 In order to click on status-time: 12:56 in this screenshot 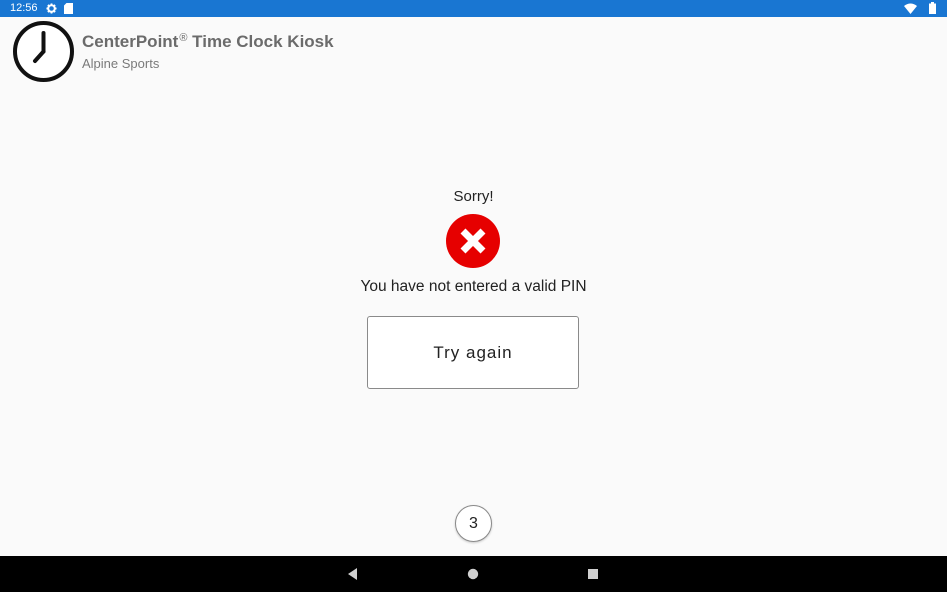, I will do `click(24, 8)`.